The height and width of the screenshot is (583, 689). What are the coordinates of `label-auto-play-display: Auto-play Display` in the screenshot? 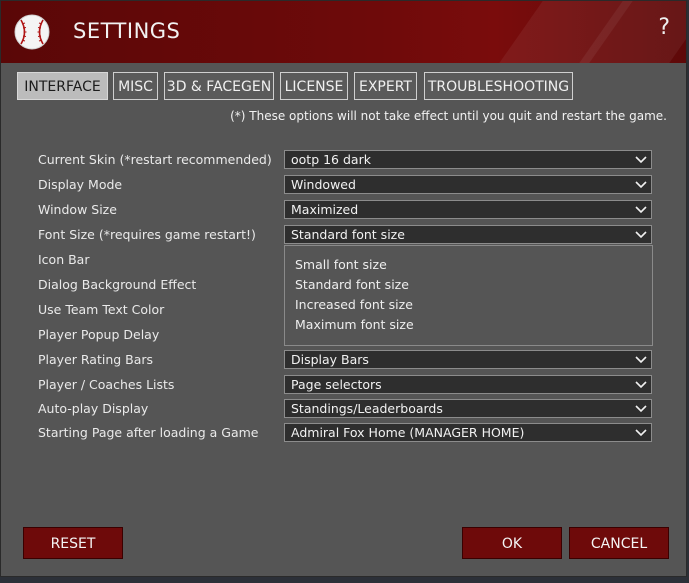 It's located at (93, 408).